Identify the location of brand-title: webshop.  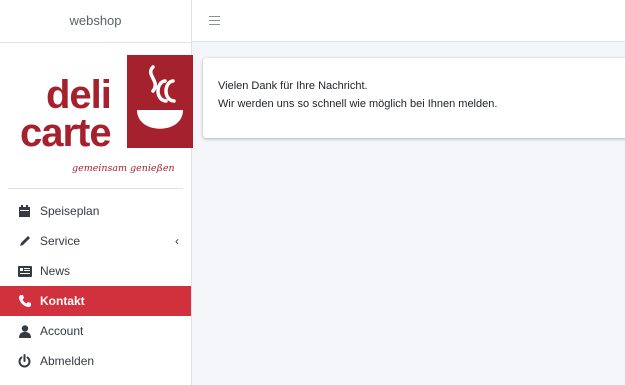
(95, 21).